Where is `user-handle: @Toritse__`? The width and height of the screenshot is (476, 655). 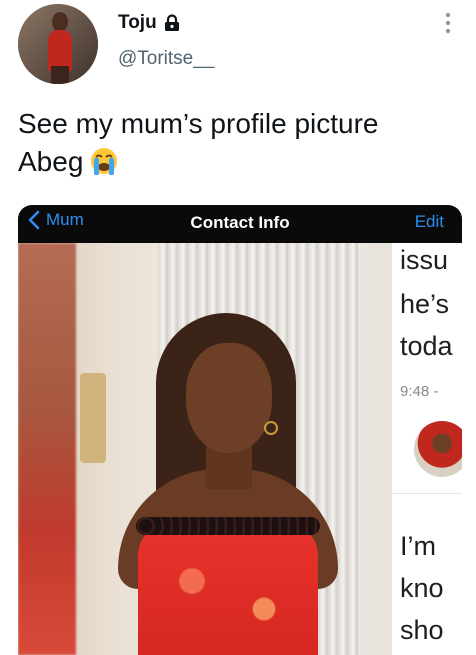 user-handle: @Toritse__ is located at coordinates (166, 59).